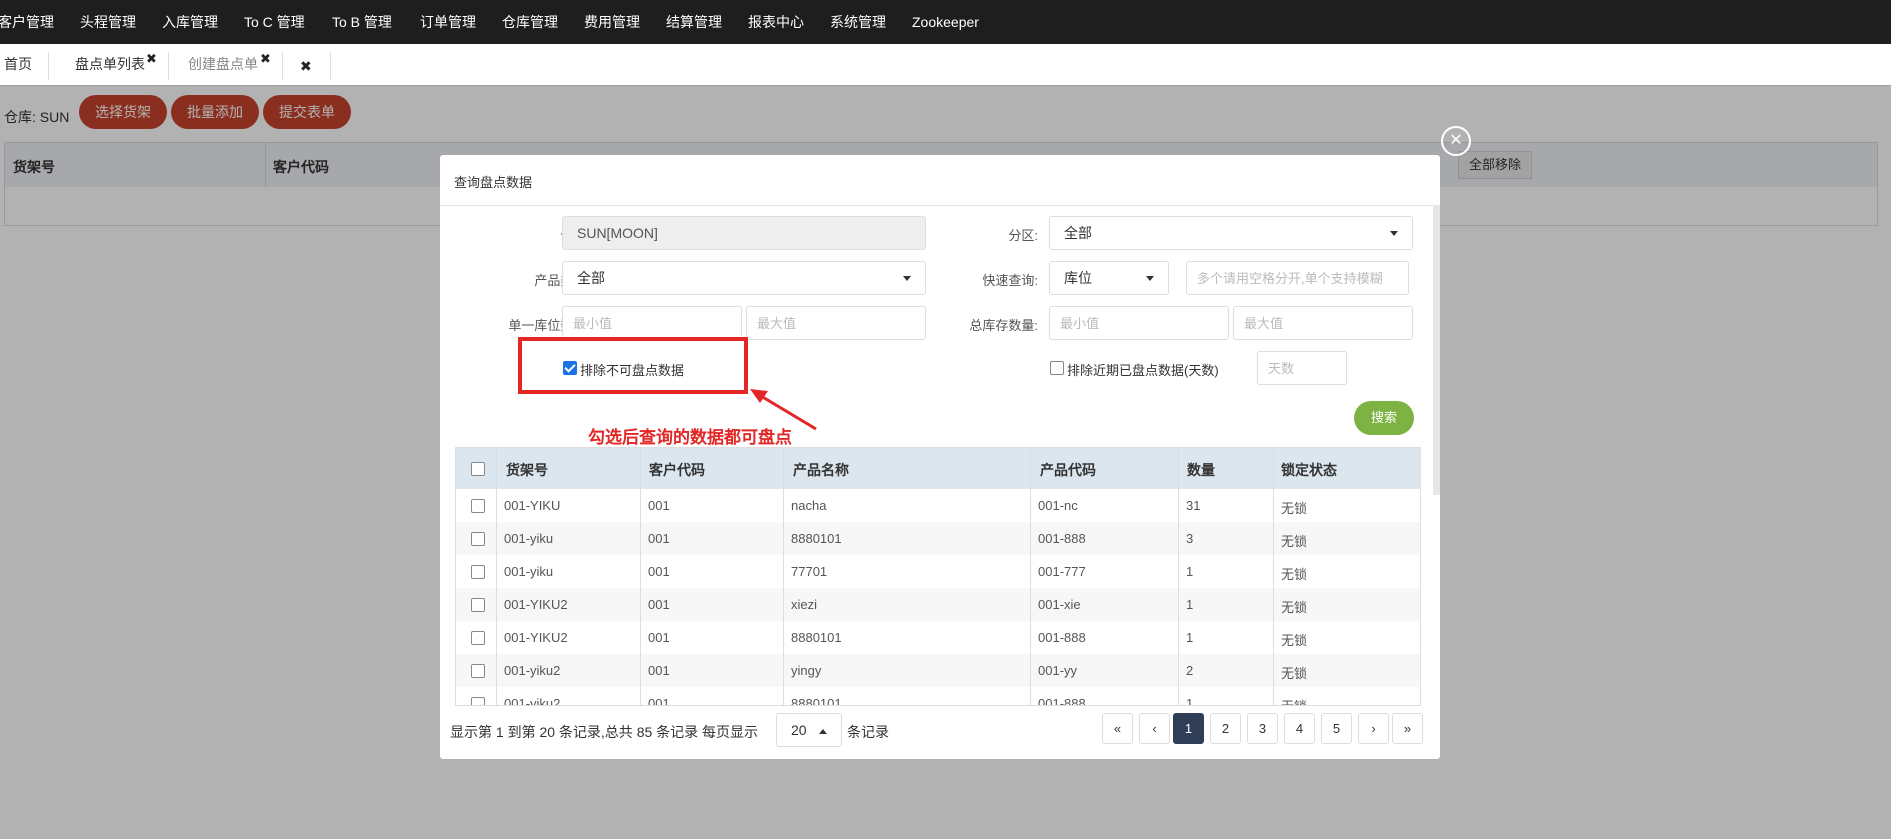 This screenshot has height=839, width=1891. What do you see at coordinates (612, 22) in the screenshot?
I see `nav-fees: 费用管理` at bounding box center [612, 22].